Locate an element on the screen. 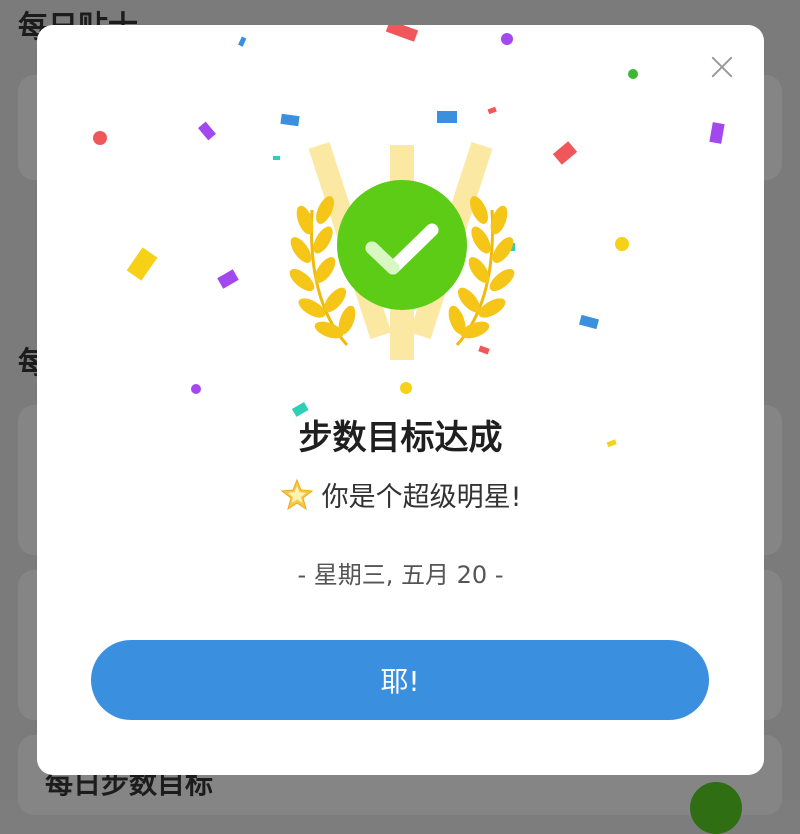 Image resolution: width=800 pixels, height=834 pixels. dialog-title: 步数目标达成 is located at coordinates (400, 438).